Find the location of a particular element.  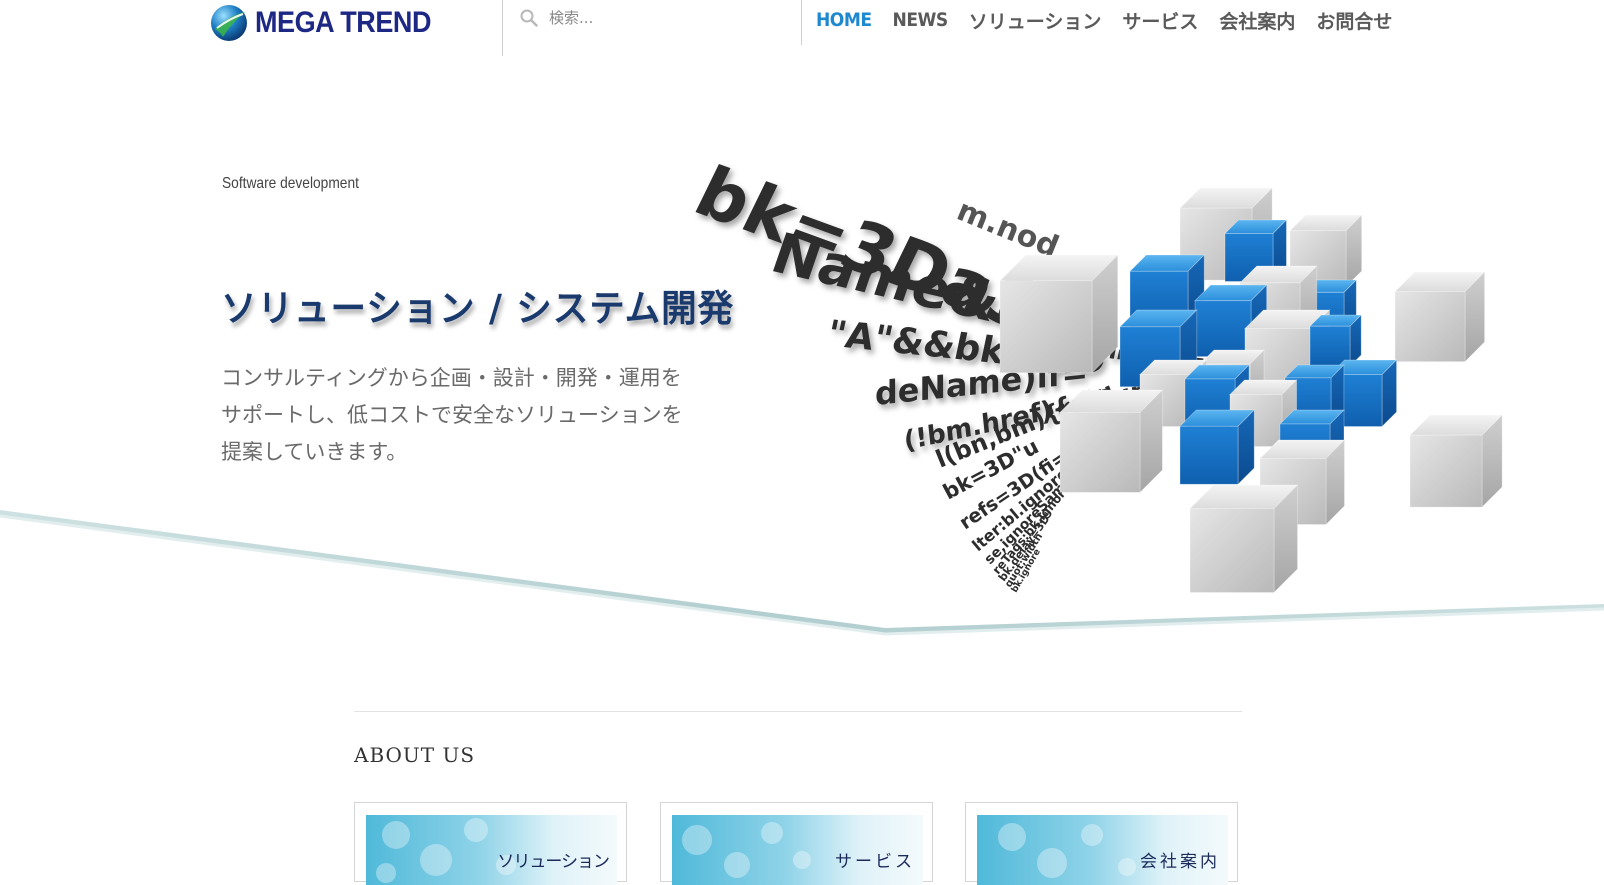

search-input is located at coordinates (659, 18).